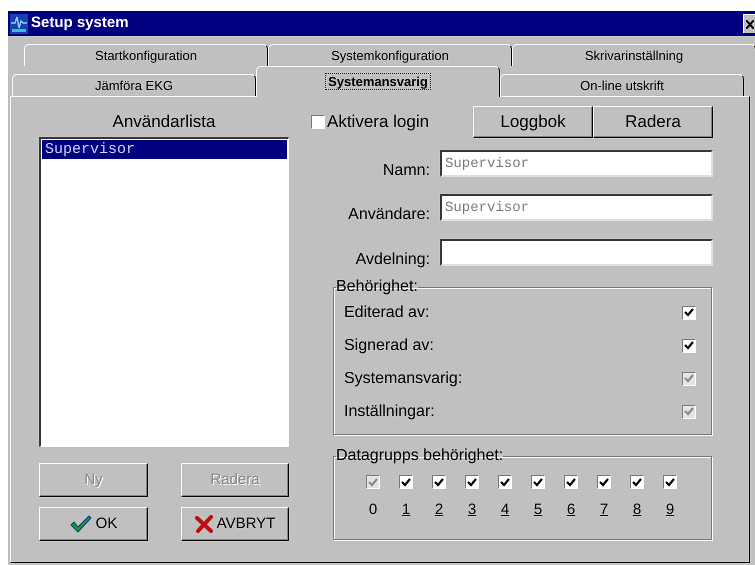 This screenshot has width=755, height=565. What do you see at coordinates (387, 312) in the screenshot?
I see `permission-label: Editerad av:` at bounding box center [387, 312].